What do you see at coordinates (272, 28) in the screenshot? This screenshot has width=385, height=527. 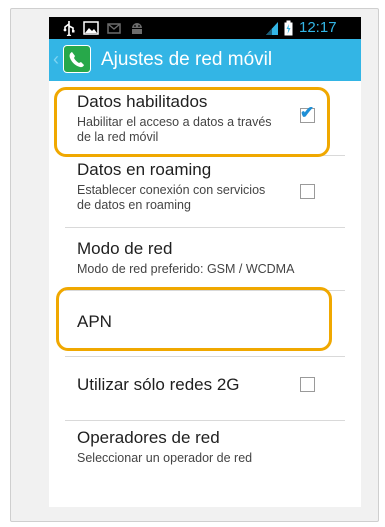 I see `signal-icon` at bounding box center [272, 28].